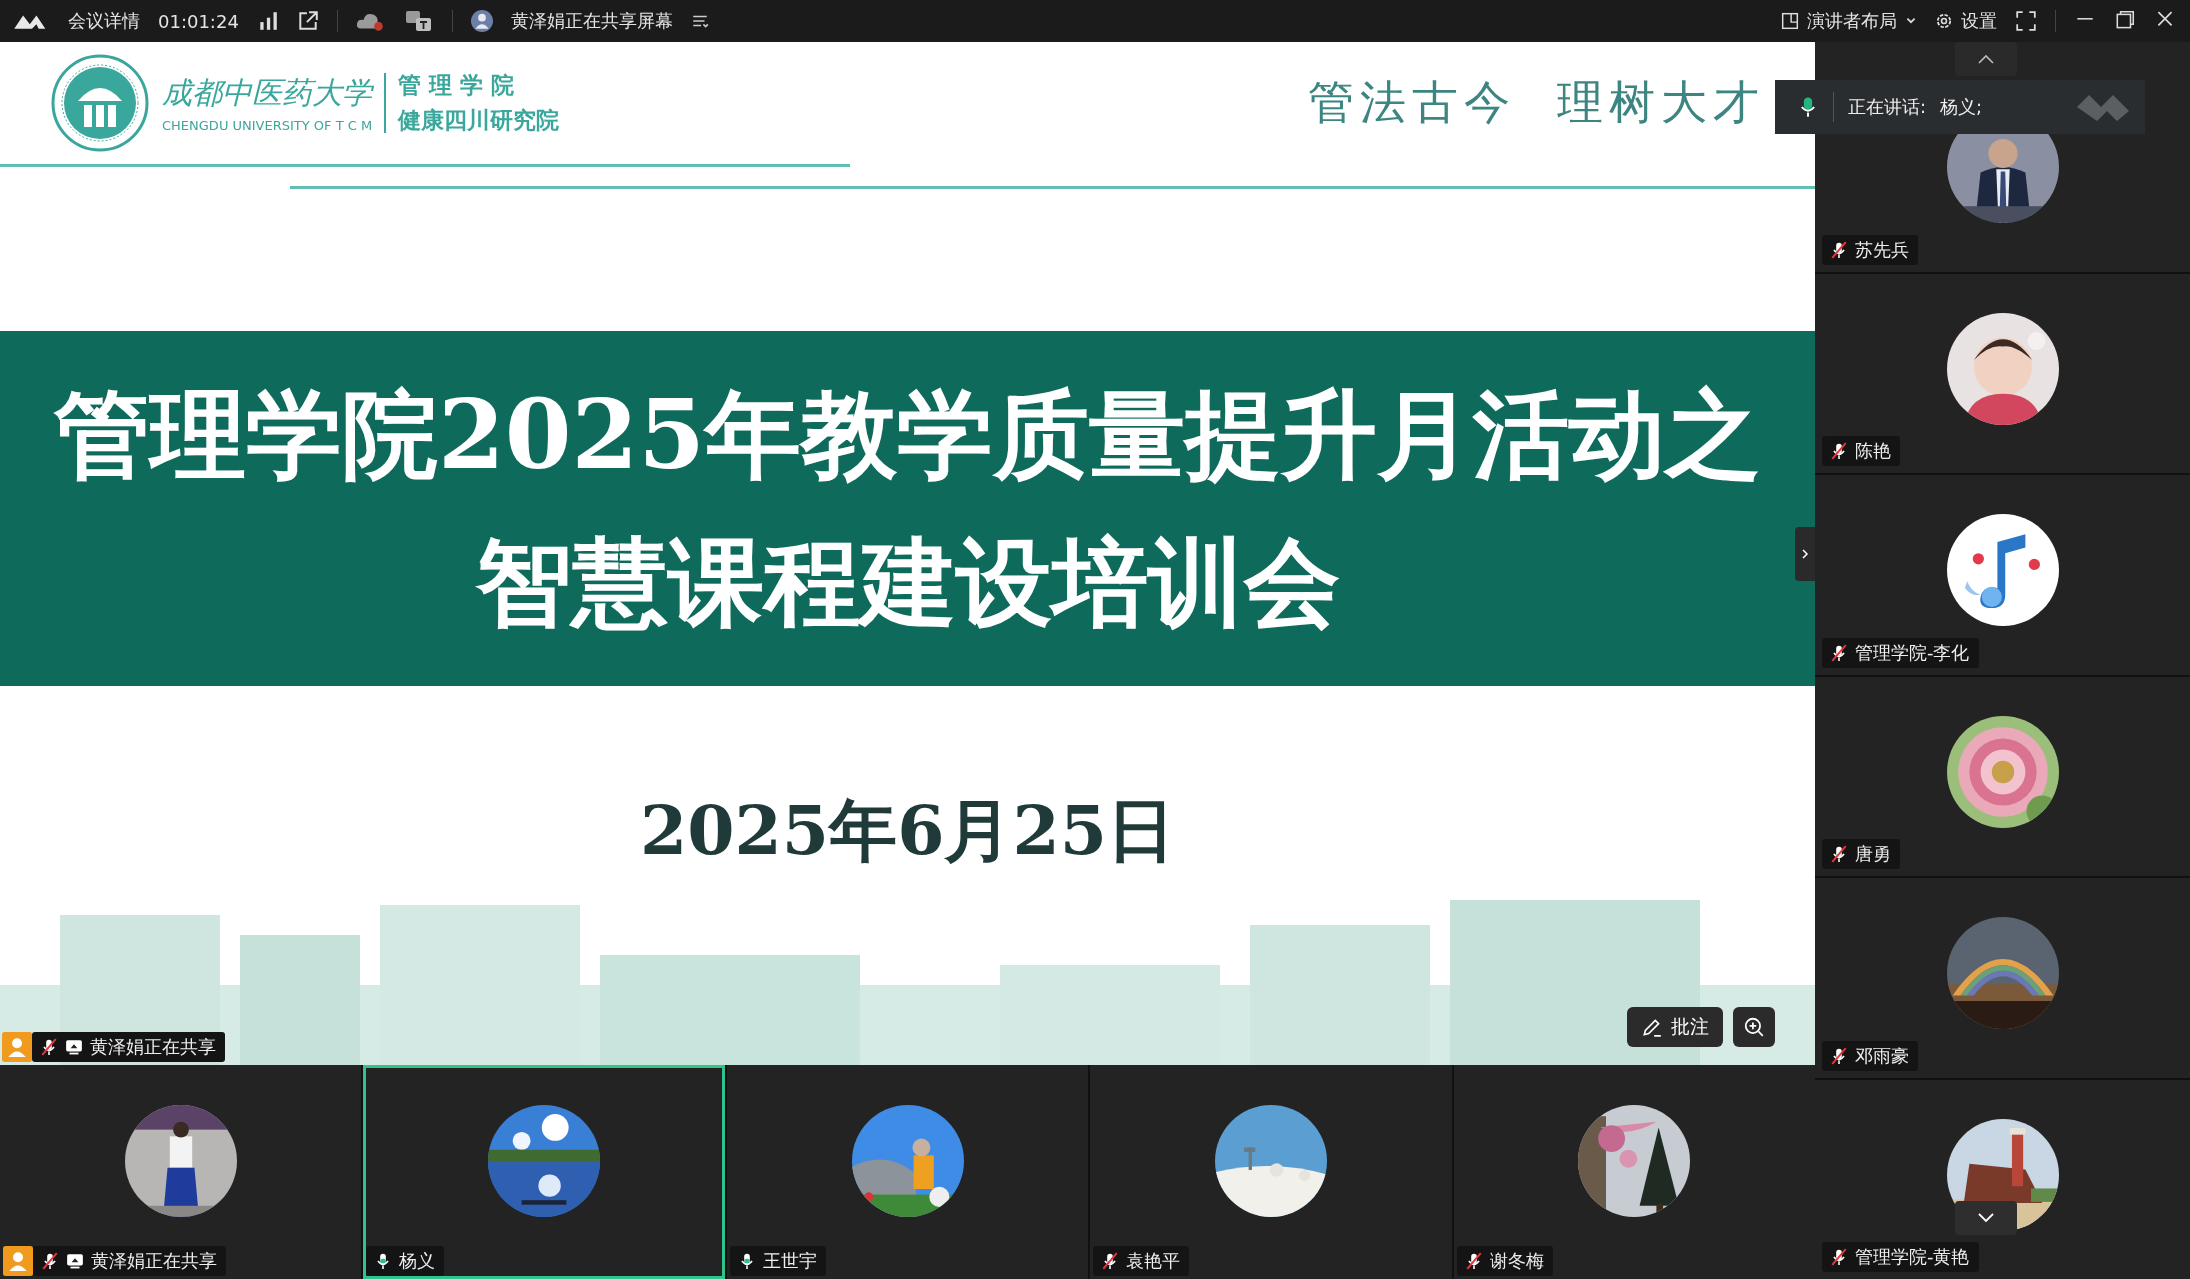 This screenshot has height=1279, width=2190. What do you see at coordinates (907, 1172) in the screenshot?
I see `participant-tile: 王世宇` at bounding box center [907, 1172].